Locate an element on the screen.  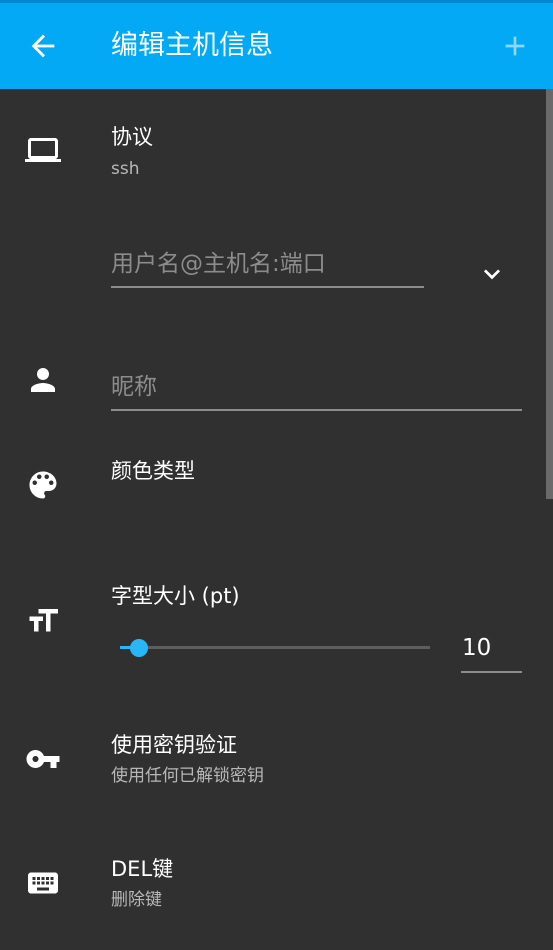
text-size-icon is located at coordinates (43, 620).